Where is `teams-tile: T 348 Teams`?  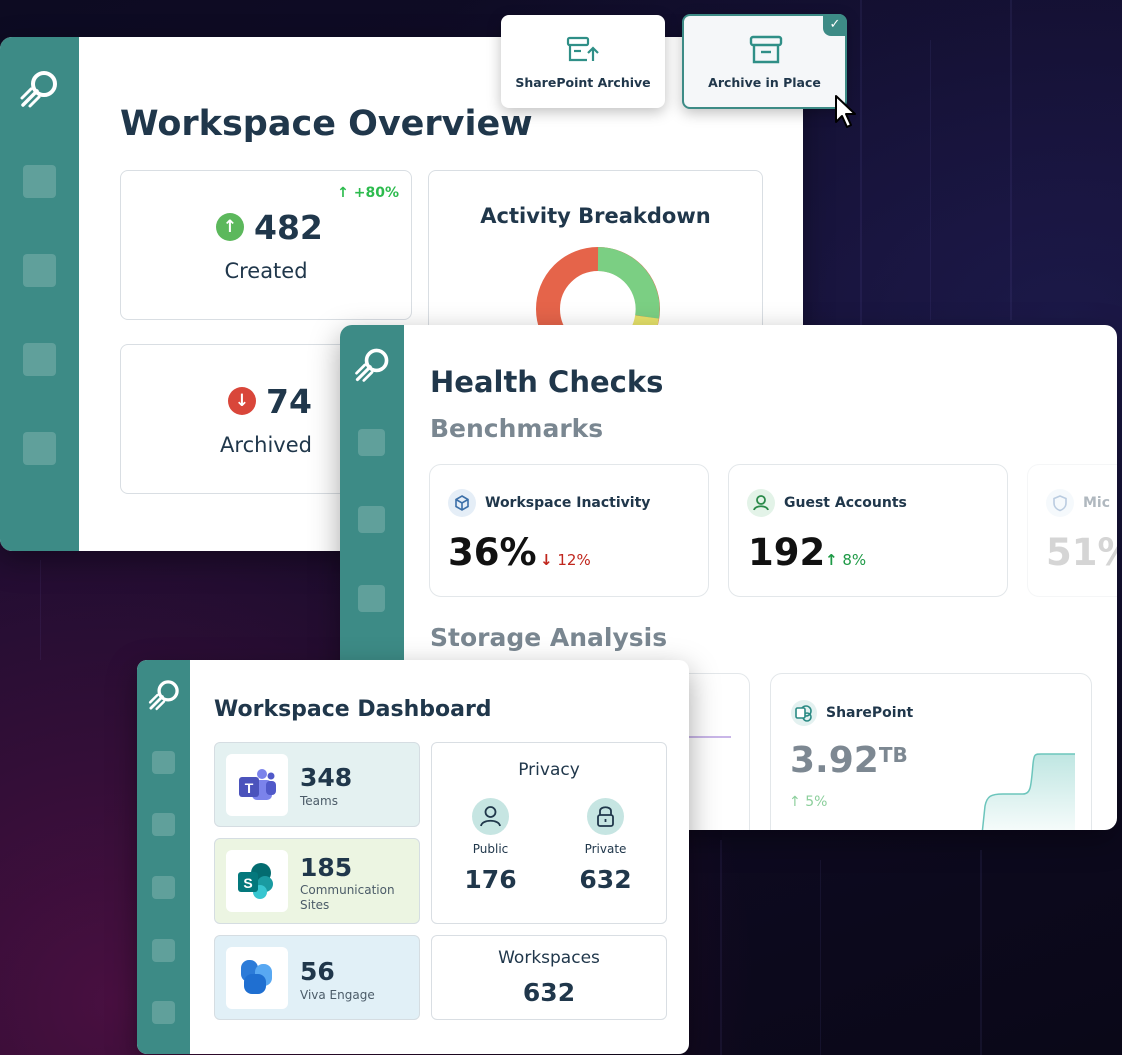 teams-tile: T 348 Teams is located at coordinates (317, 784).